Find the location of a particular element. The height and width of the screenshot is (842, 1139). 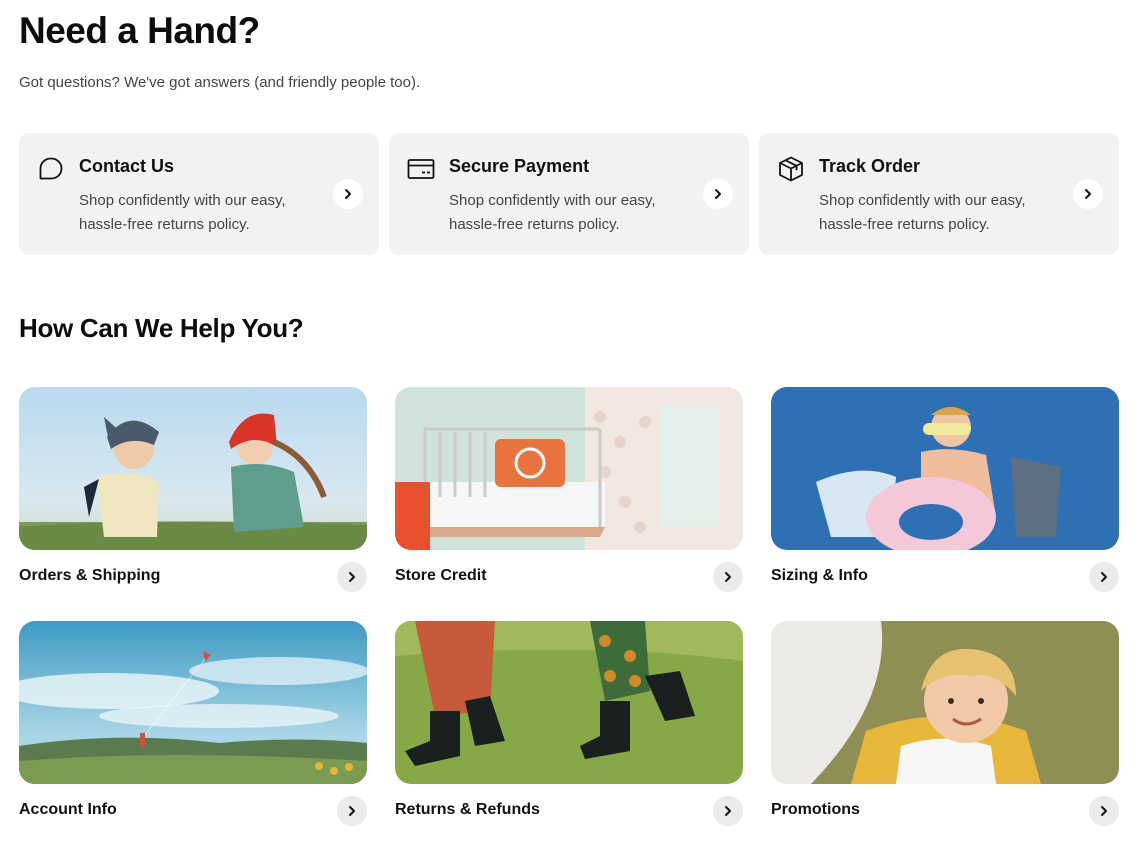

kite-field-image is located at coordinates (193, 702).